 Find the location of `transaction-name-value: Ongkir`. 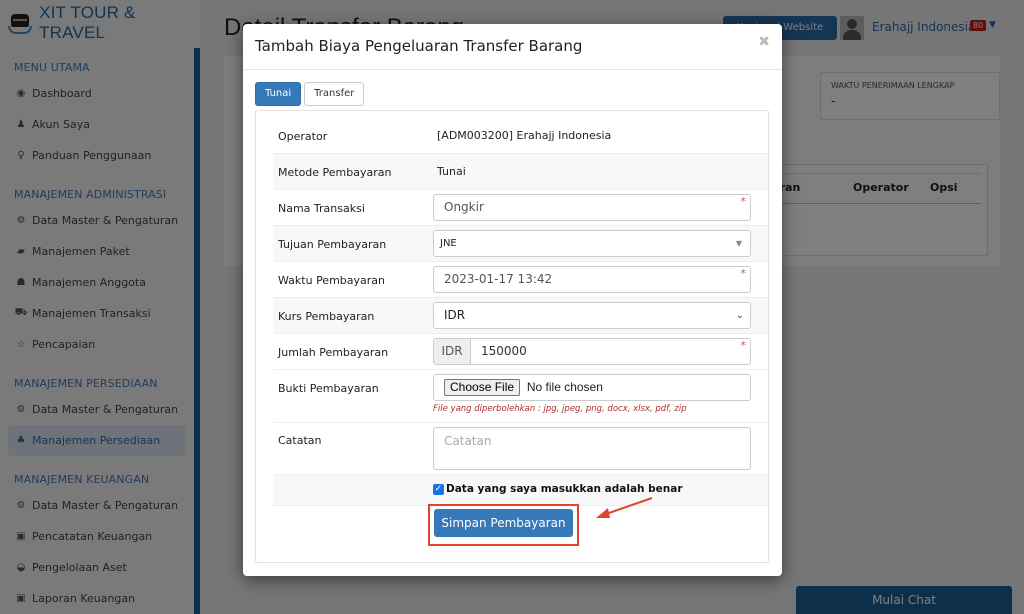

transaction-name-value: Ongkir is located at coordinates (464, 207).